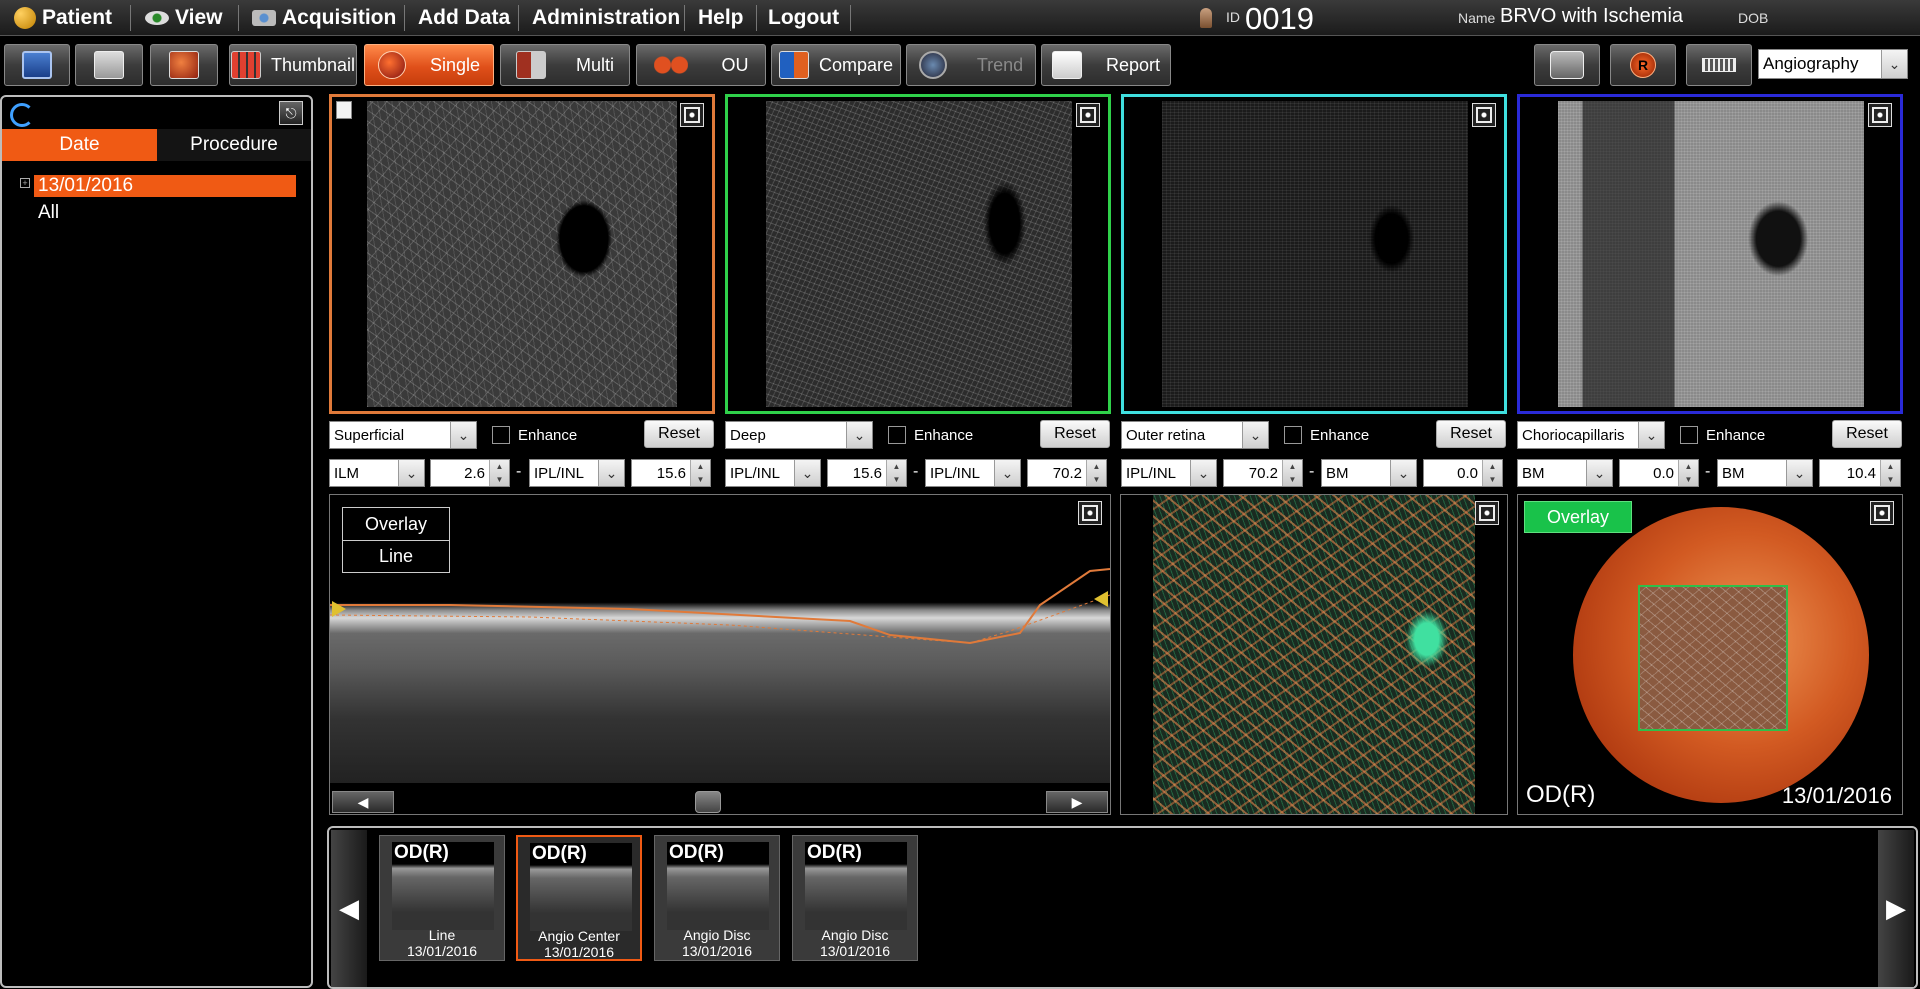  Describe the element at coordinates (701, 65) in the screenshot. I see `ou-button: OU` at that location.